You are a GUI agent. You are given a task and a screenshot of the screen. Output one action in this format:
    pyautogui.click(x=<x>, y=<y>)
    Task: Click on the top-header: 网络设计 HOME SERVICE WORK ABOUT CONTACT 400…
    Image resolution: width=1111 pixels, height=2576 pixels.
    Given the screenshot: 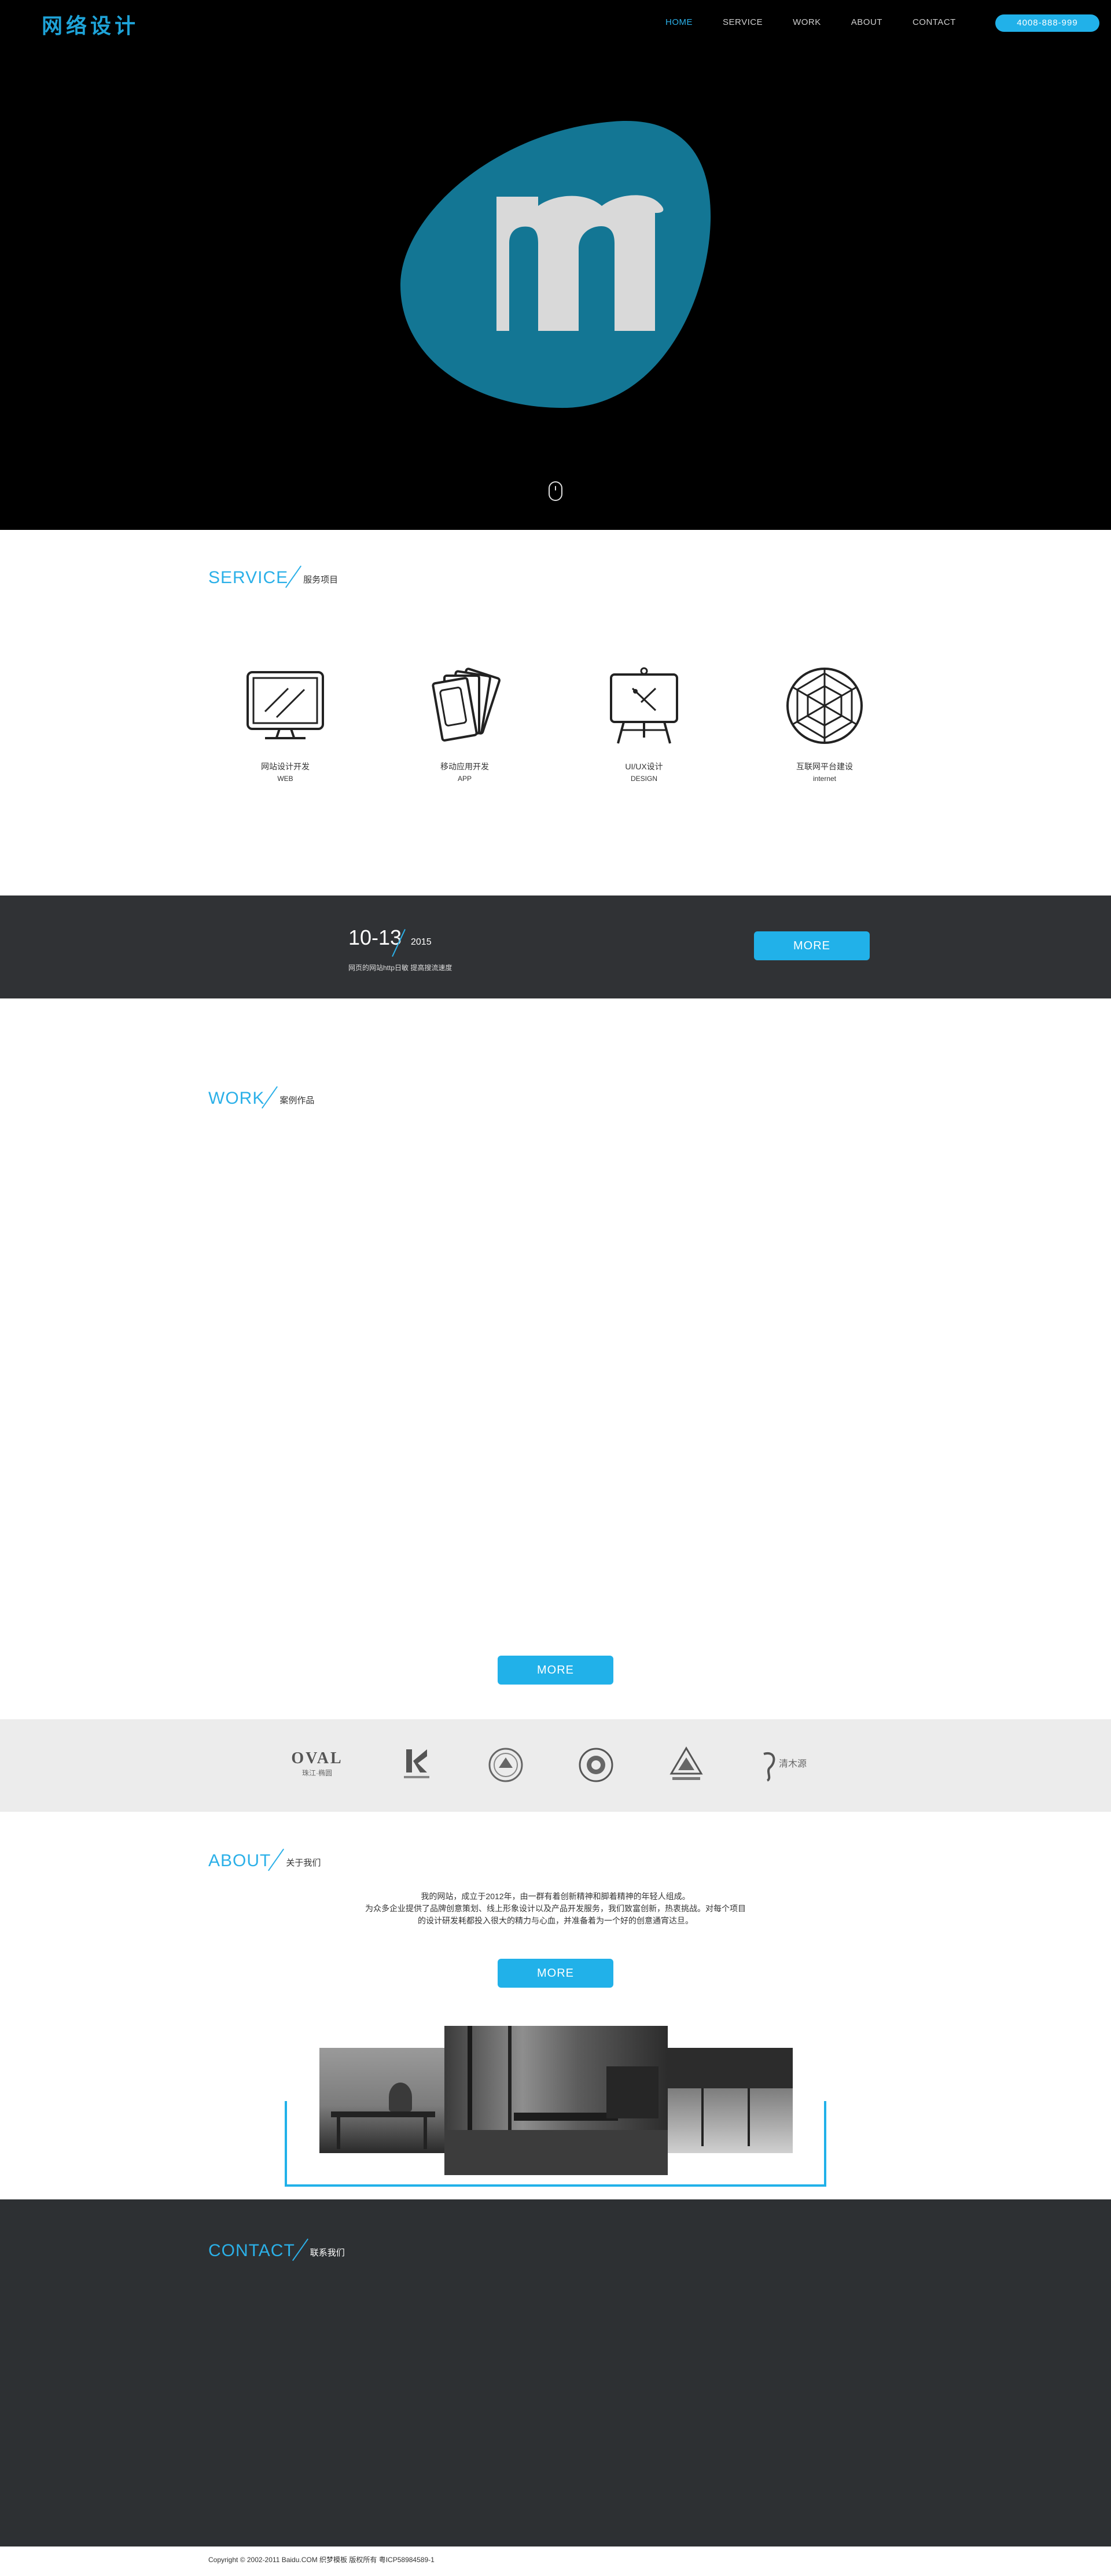 What is the action you would take?
    pyautogui.click(x=555, y=23)
    